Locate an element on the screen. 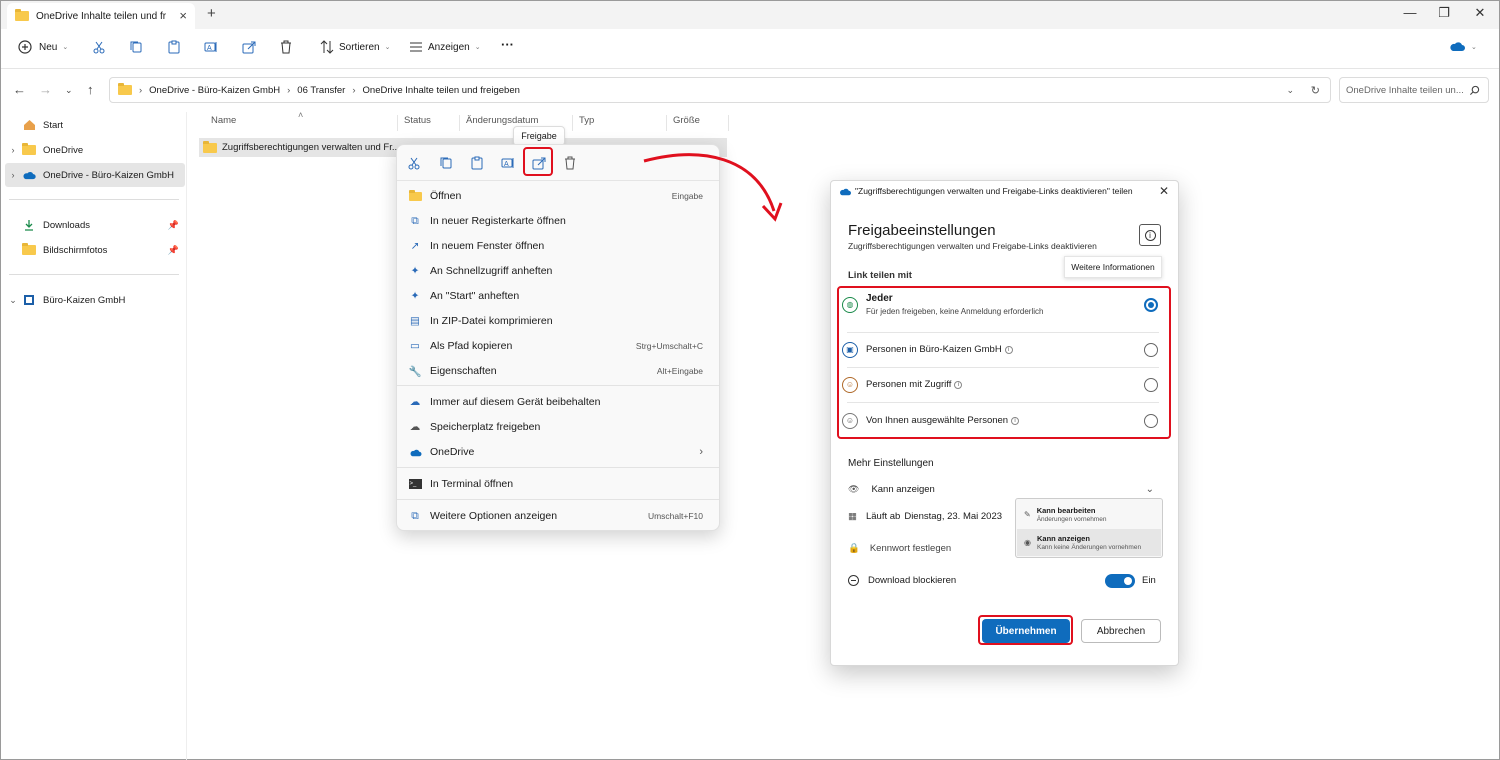 The image size is (1500, 760). column-header-name: Name is located at coordinates (301, 123).